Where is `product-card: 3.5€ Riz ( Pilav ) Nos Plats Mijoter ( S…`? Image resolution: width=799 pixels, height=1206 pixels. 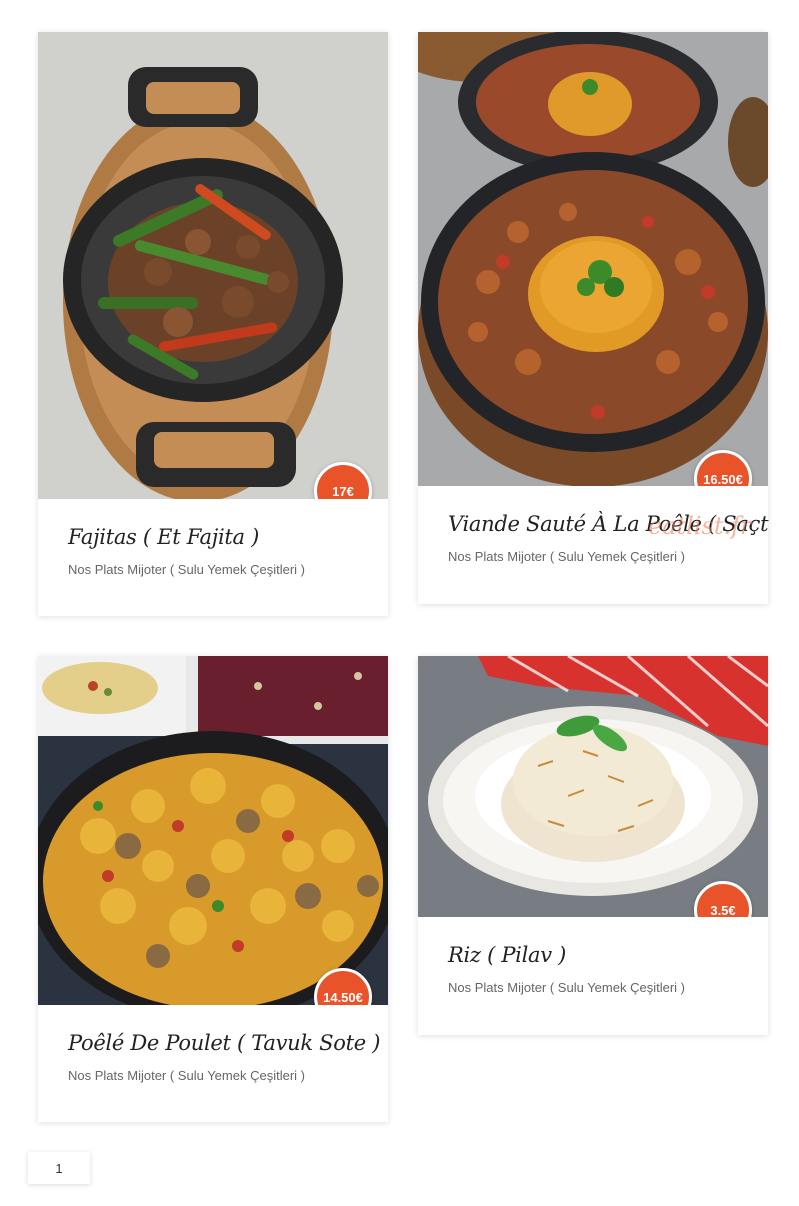
product-card: 3.5€ Riz ( Pilav ) Nos Plats Mijoter ( S… is located at coordinates (593, 845).